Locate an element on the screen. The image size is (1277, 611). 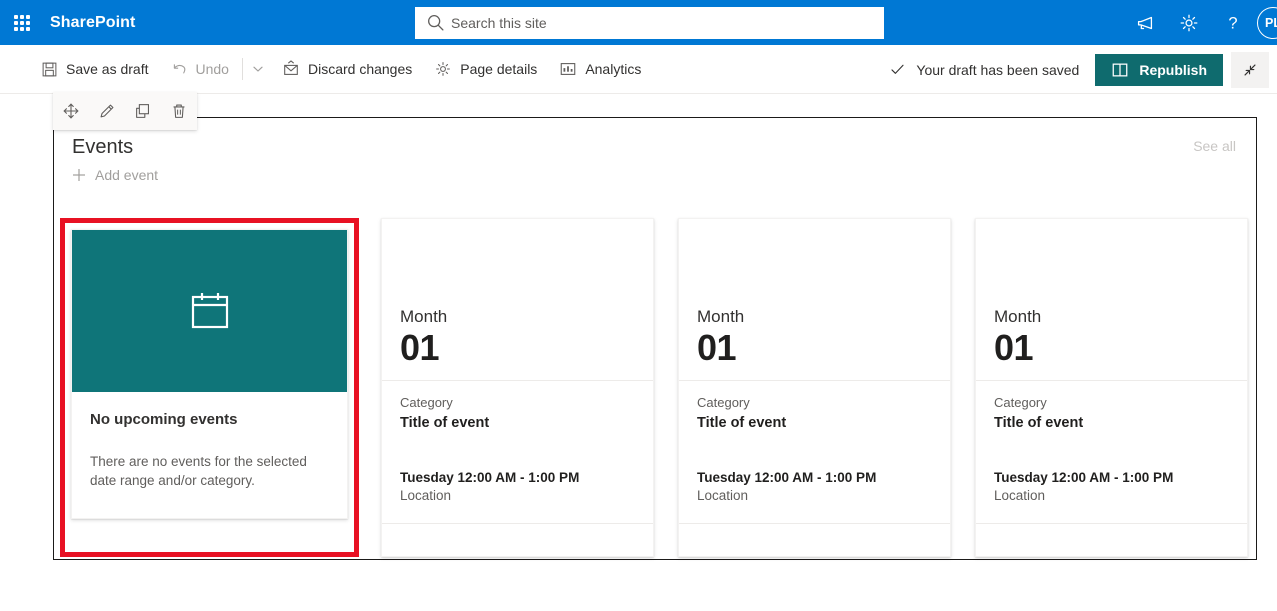
save-status: Your draft has been saved is located at coordinates (984, 69).